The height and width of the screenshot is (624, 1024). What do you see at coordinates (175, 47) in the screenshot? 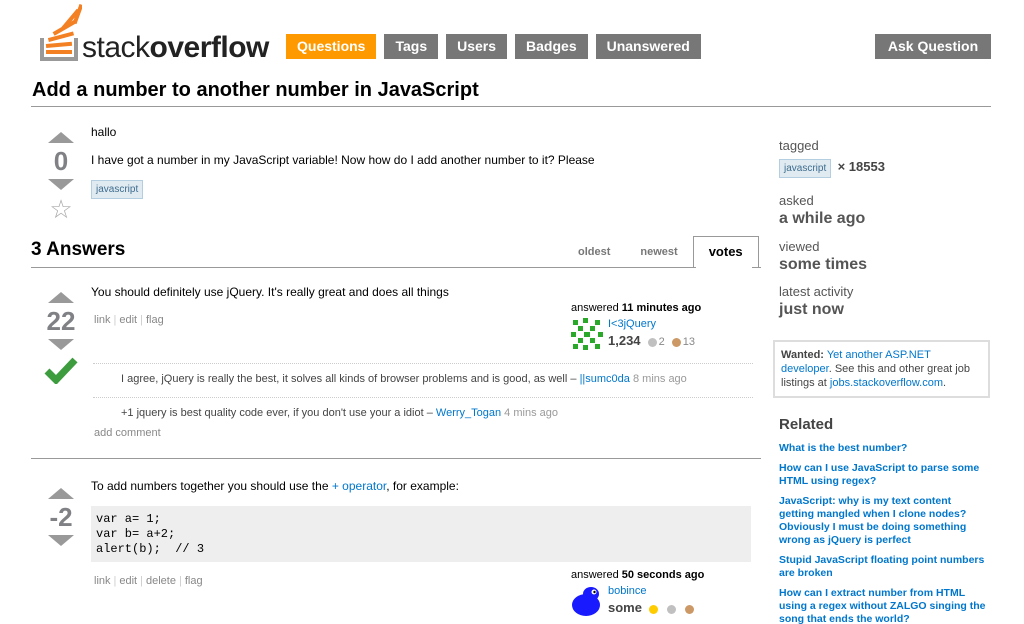
I see `logo-wordmark: stackoverflow` at bounding box center [175, 47].